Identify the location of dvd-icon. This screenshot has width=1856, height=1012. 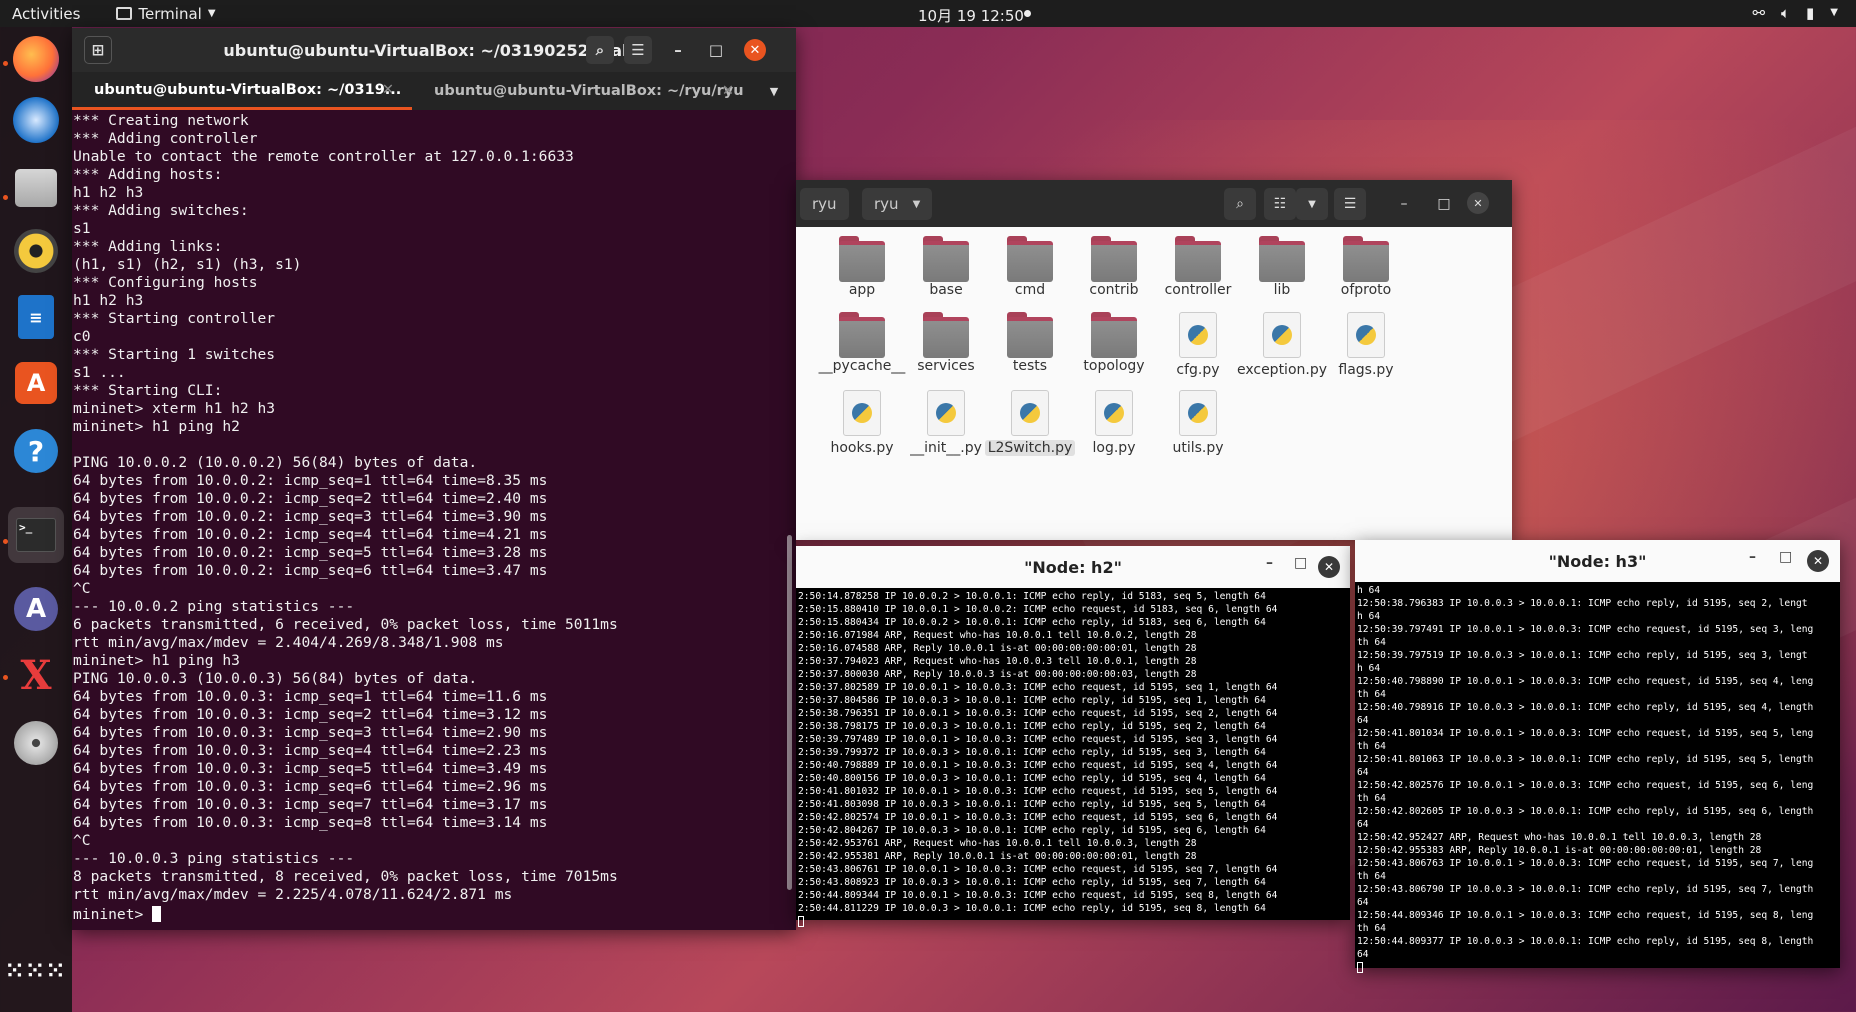
(36, 743).